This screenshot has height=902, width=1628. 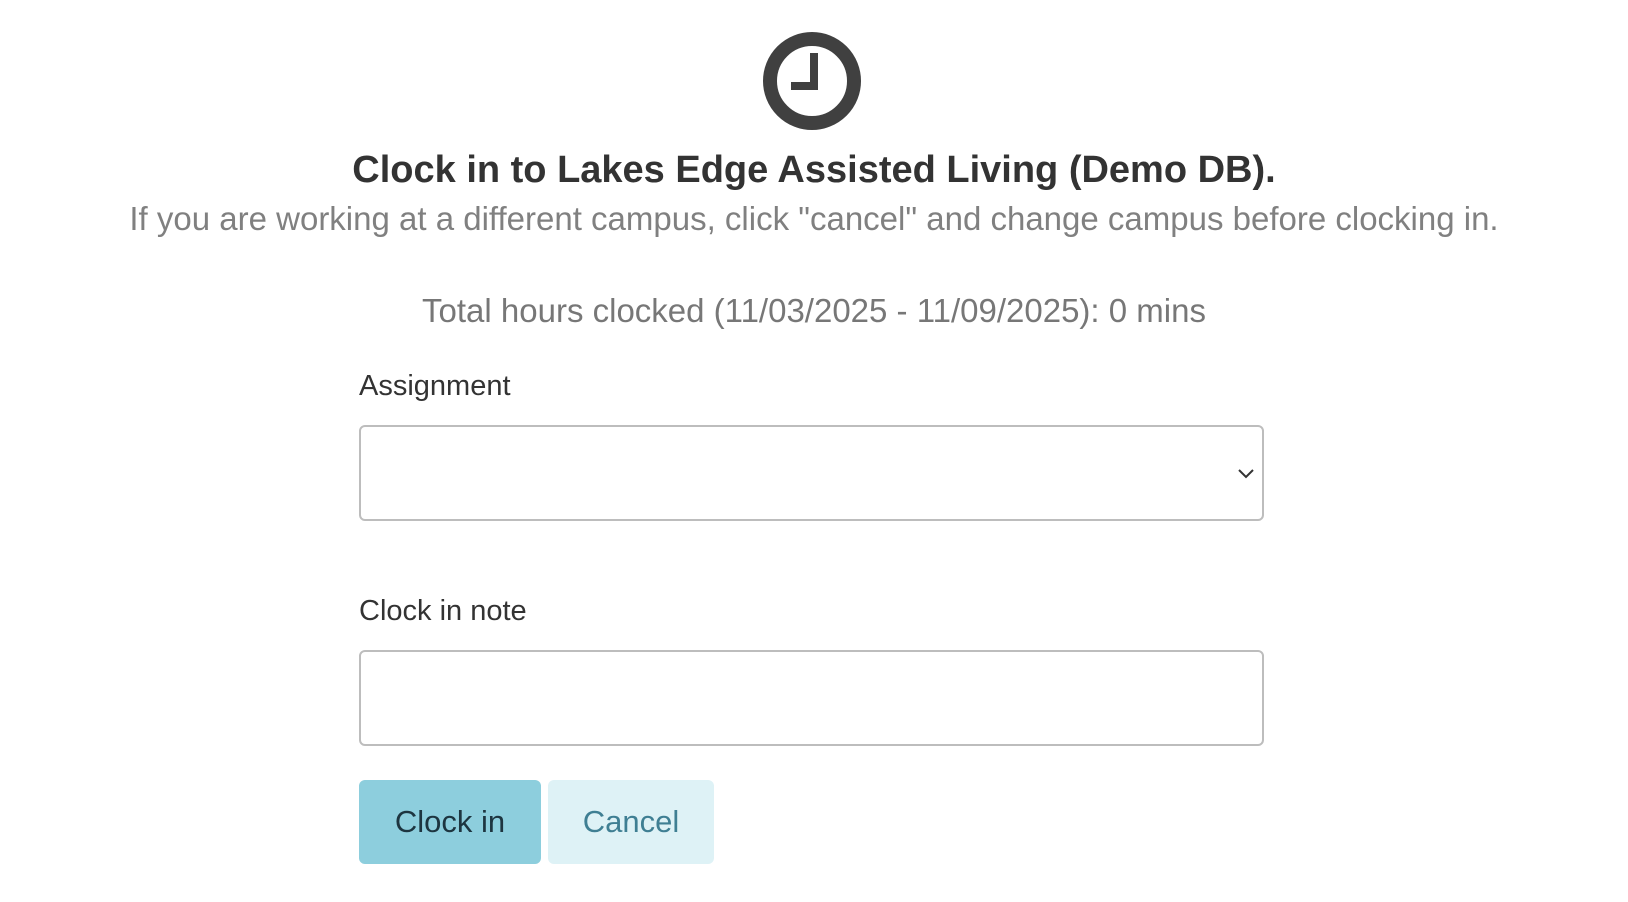 I want to click on clock-icon, so click(x=812, y=81).